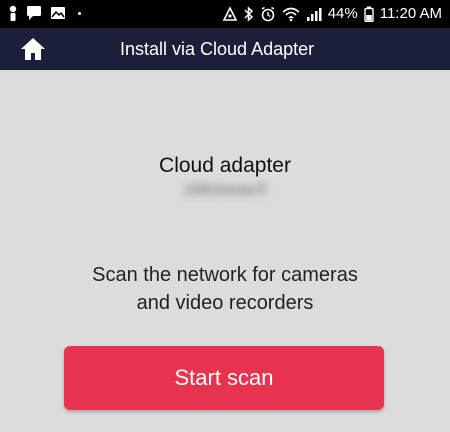 The width and height of the screenshot is (450, 432). I want to click on message-icon, so click(34, 13).